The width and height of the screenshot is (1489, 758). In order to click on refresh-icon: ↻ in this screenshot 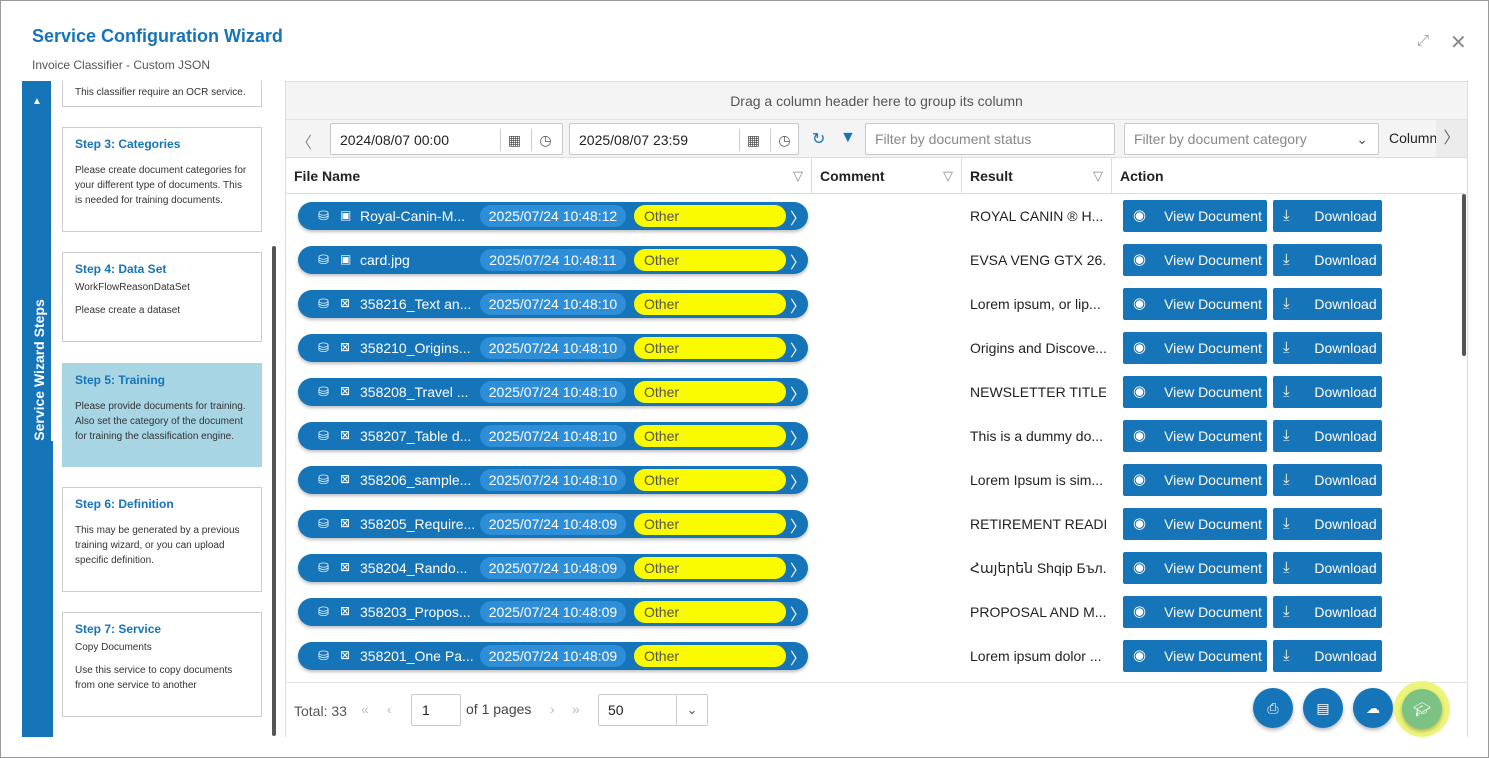, I will do `click(818, 139)`.